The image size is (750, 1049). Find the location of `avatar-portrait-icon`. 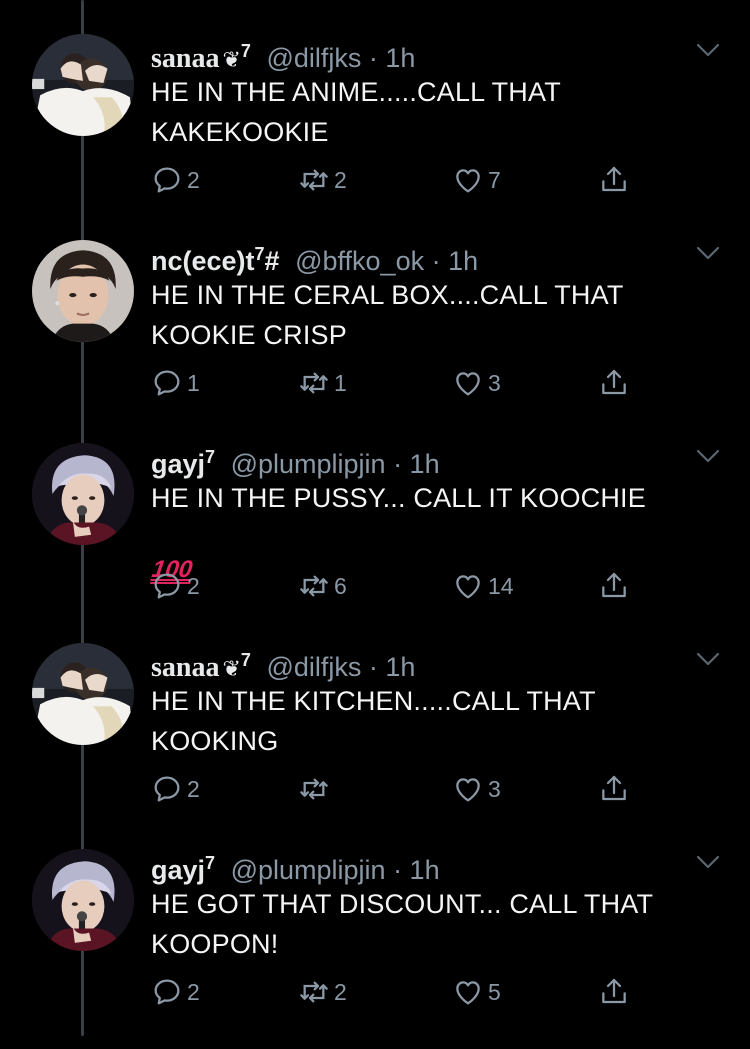

avatar-portrait-icon is located at coordinates (83, 291).